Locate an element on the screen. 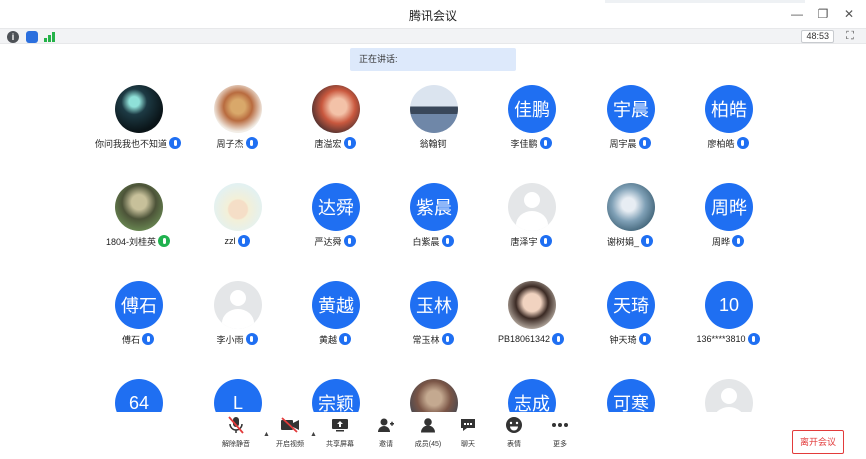  avatar: 10 is located at coordinates (729, 305).